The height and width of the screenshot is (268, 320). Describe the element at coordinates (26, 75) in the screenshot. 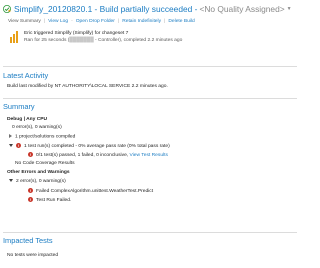

I see `latest-activity-heading: Latest Activity` at that location.